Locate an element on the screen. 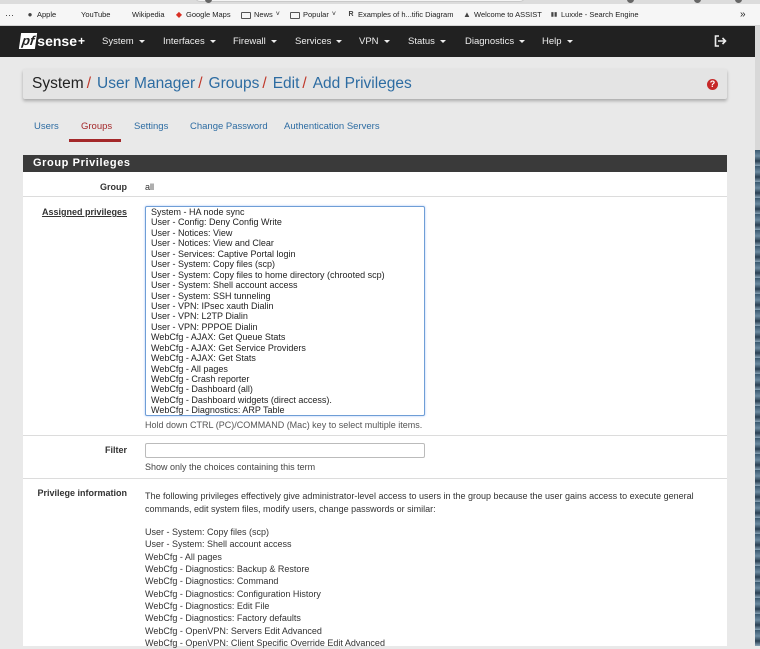 The height and width of the screenshot is (649, 760). extension-icon is located at coordinates (208, 1).